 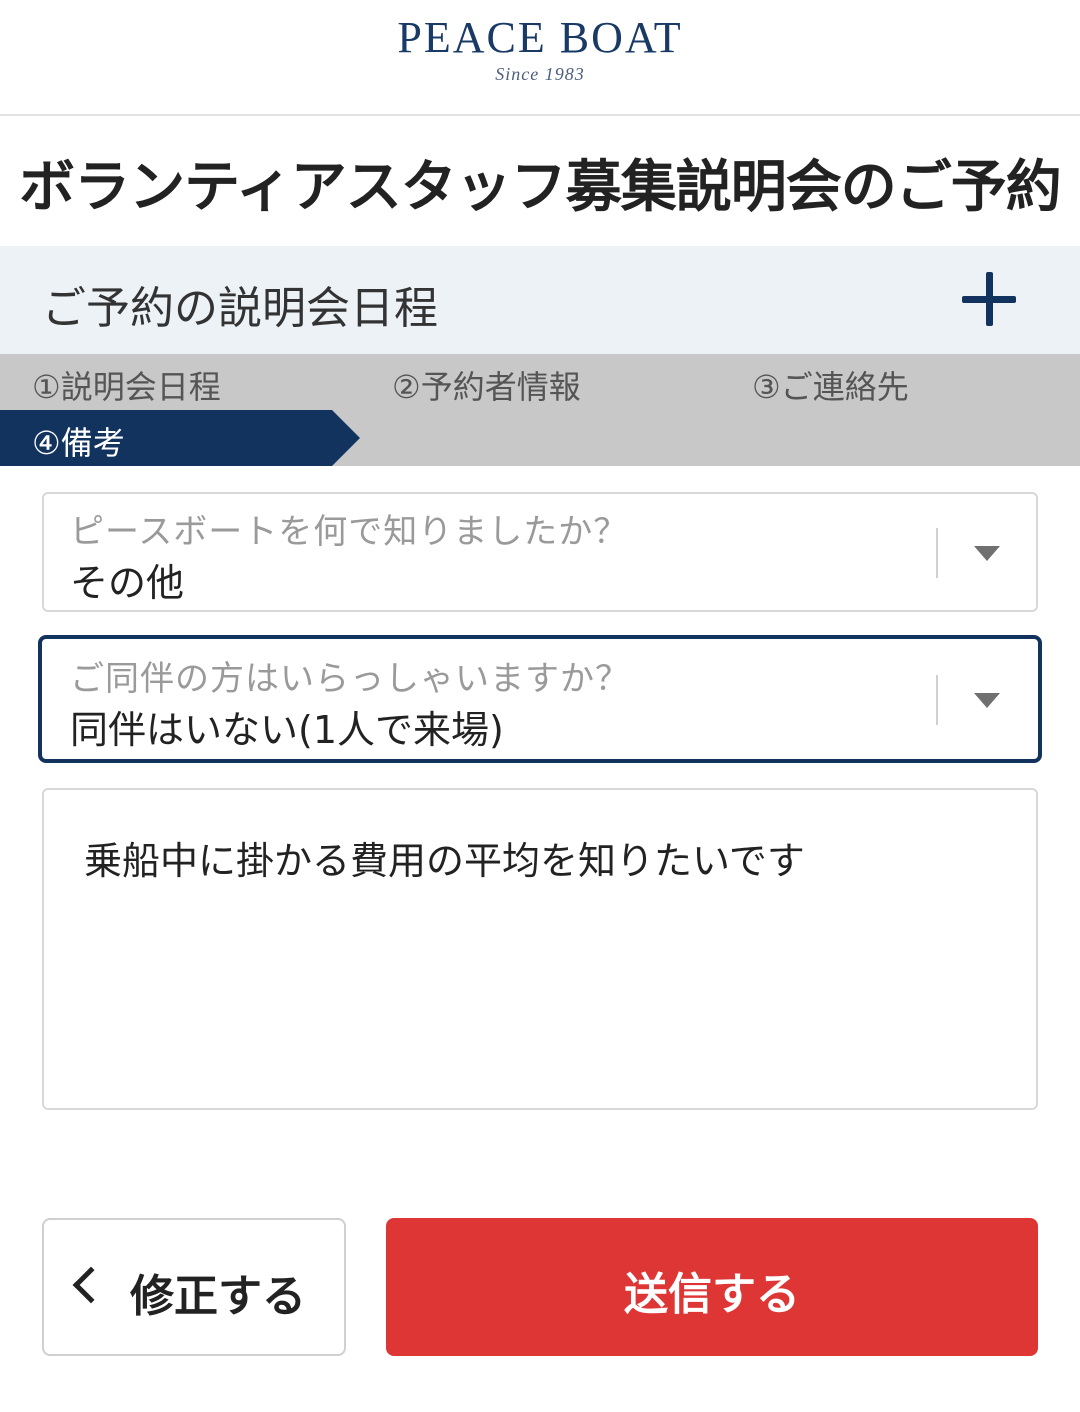 I want to click on submit-button: 送信する, so click(x=712, y=1287).